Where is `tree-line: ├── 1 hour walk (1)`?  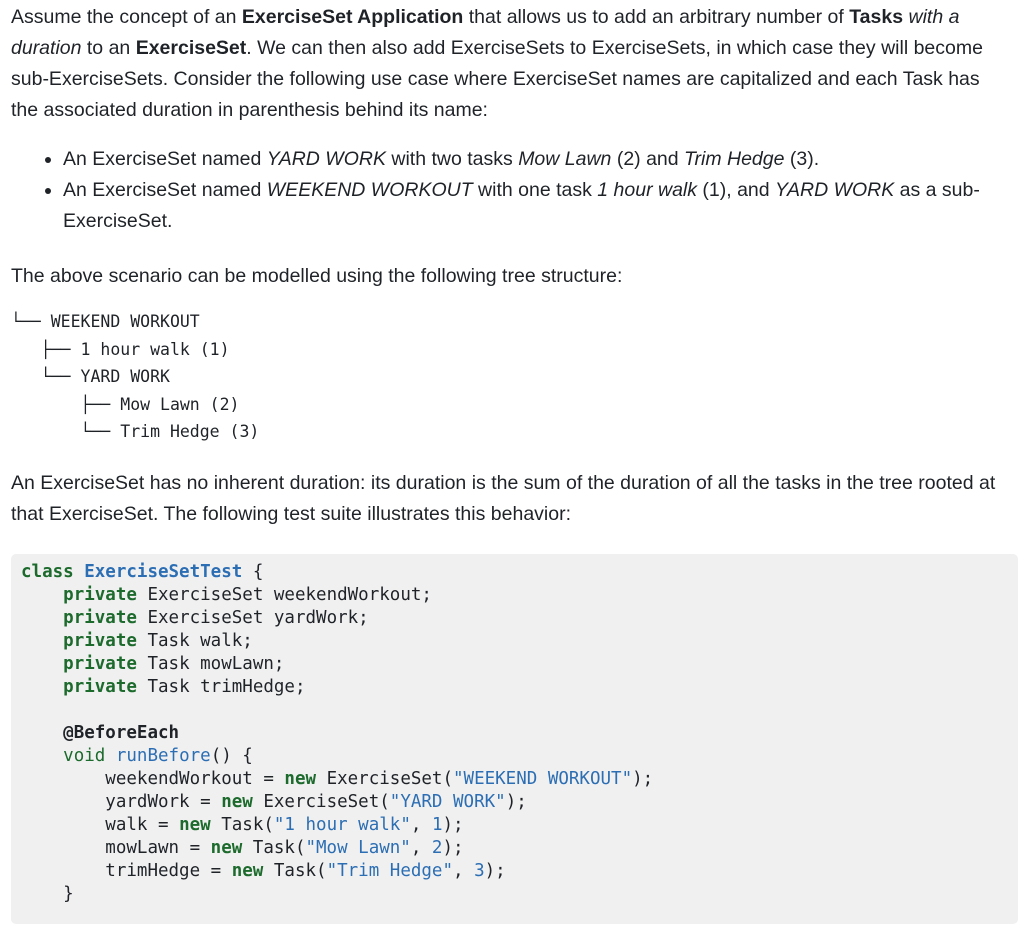 tree-line: ├── 1 hour walk (1) is located at coordinates (120, 349).